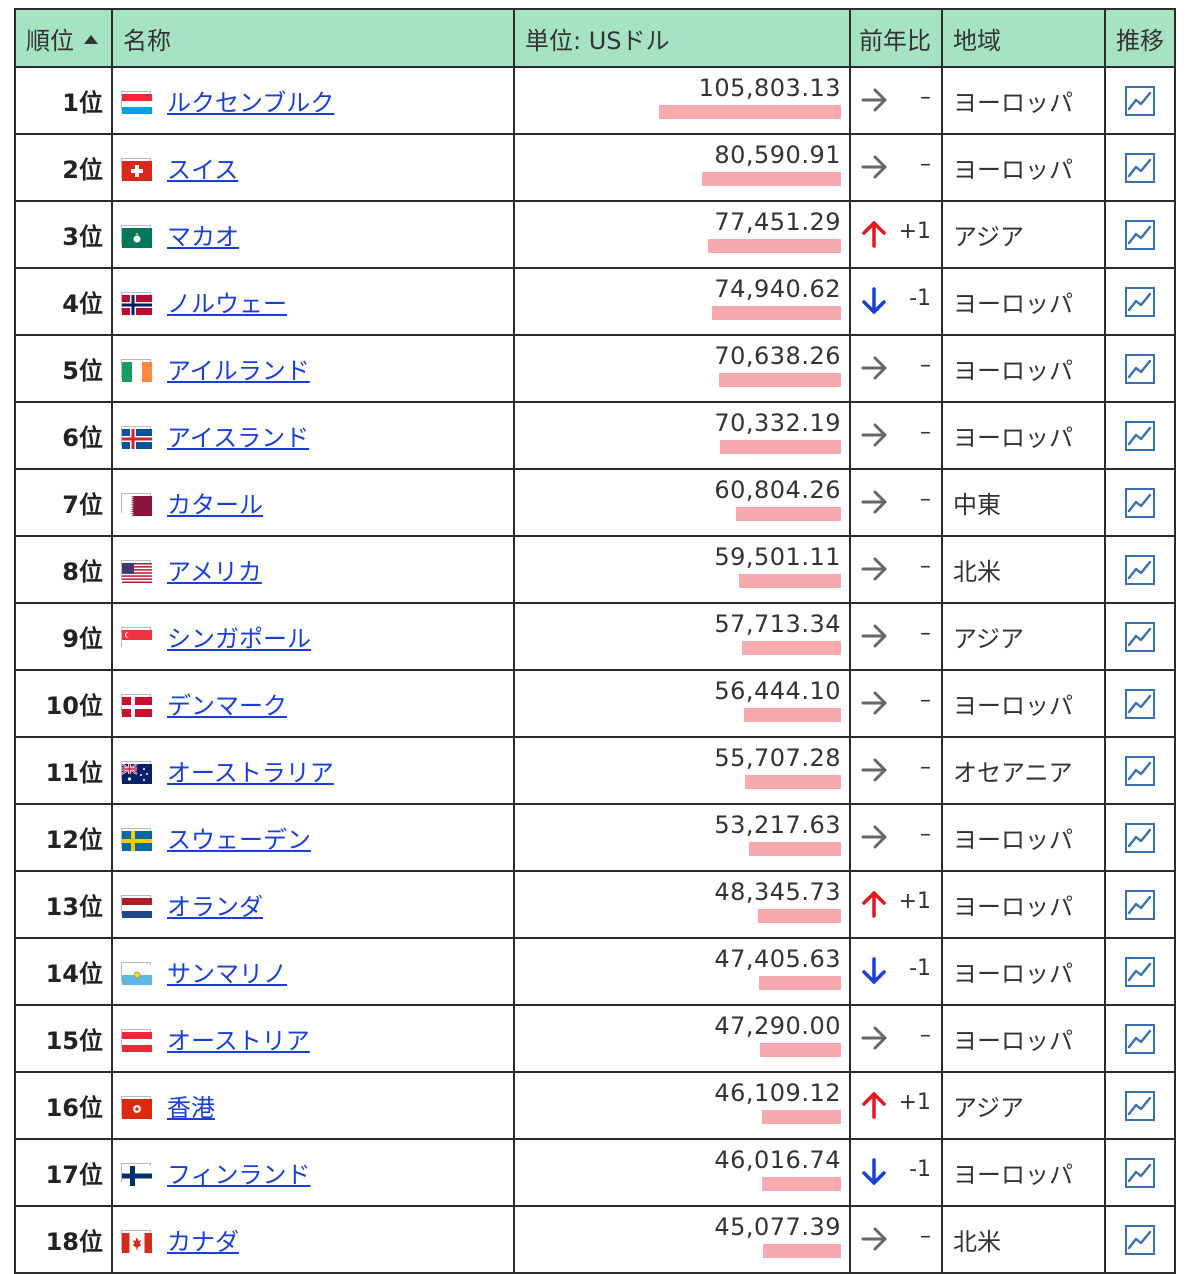 This screenshot has height=1274, width=1200. I want to click on rank-cell: 9位, so click(63, 636).